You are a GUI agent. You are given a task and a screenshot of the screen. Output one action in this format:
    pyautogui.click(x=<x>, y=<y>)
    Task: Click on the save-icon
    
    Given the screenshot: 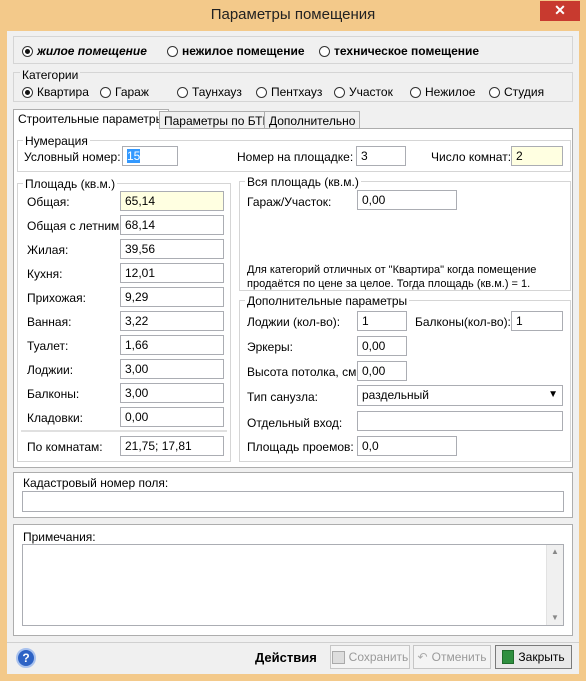 What is the action you would take?
    pyautogui.click(x=338, y=657)
    